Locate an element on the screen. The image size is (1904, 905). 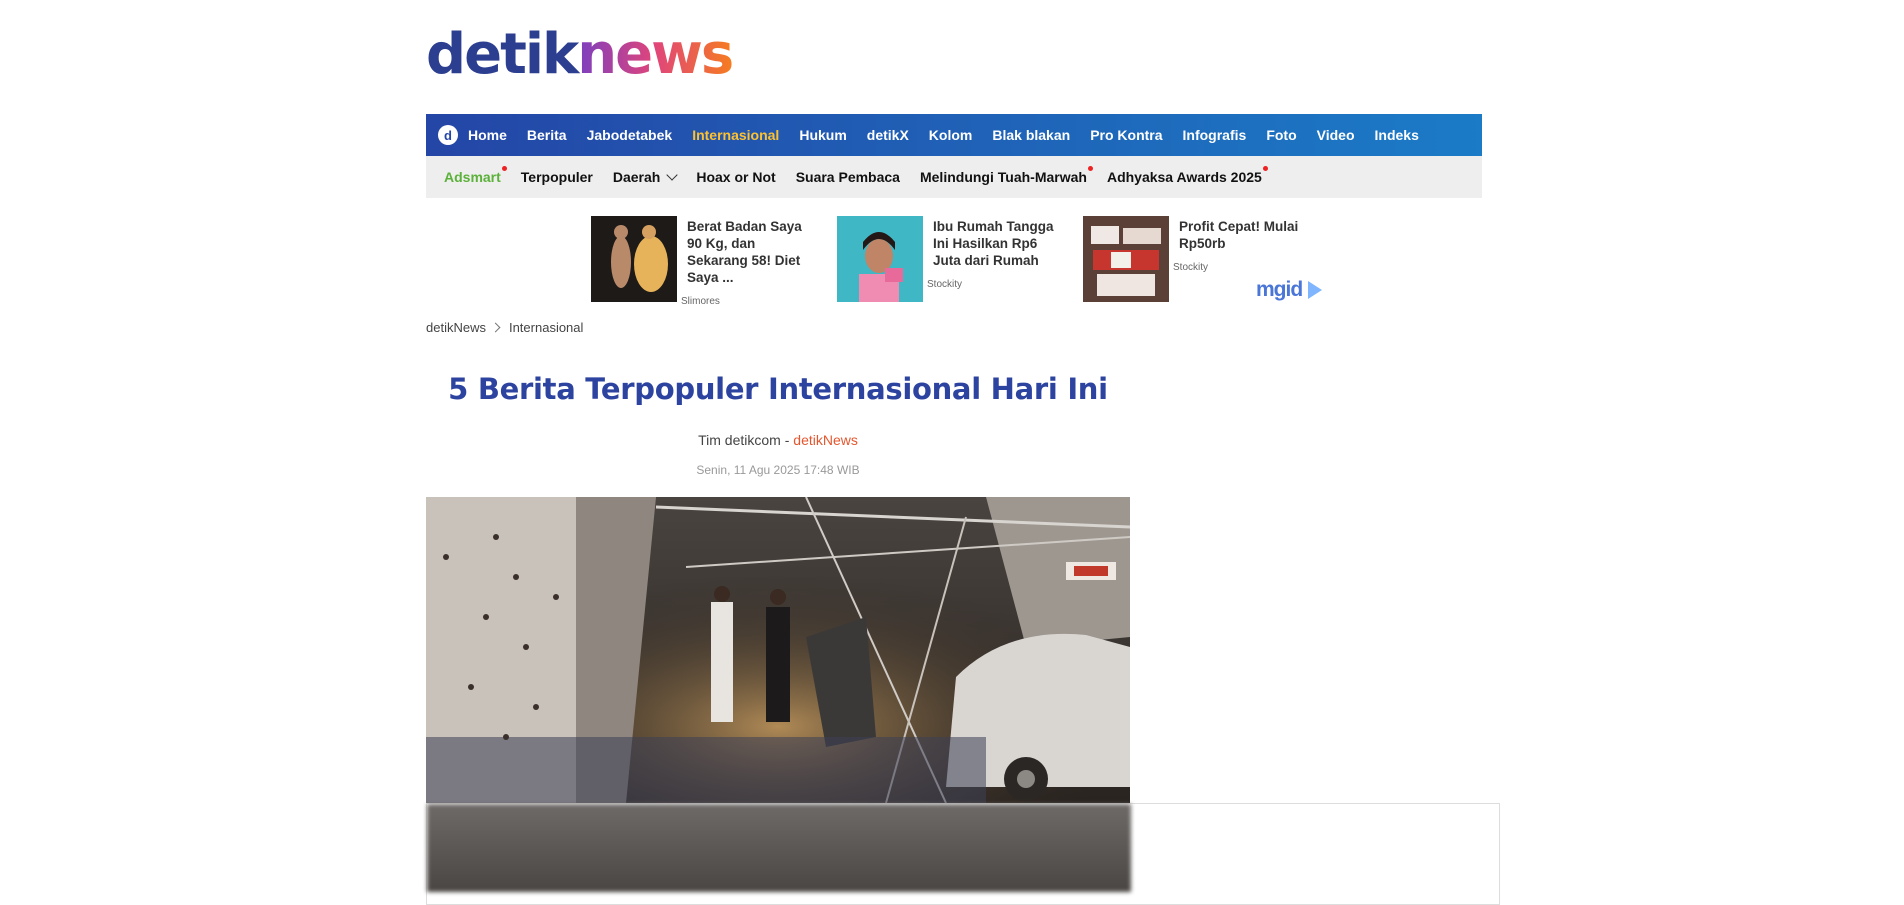
nav-item-detikx: detikX is located at coordinates (888, 135).